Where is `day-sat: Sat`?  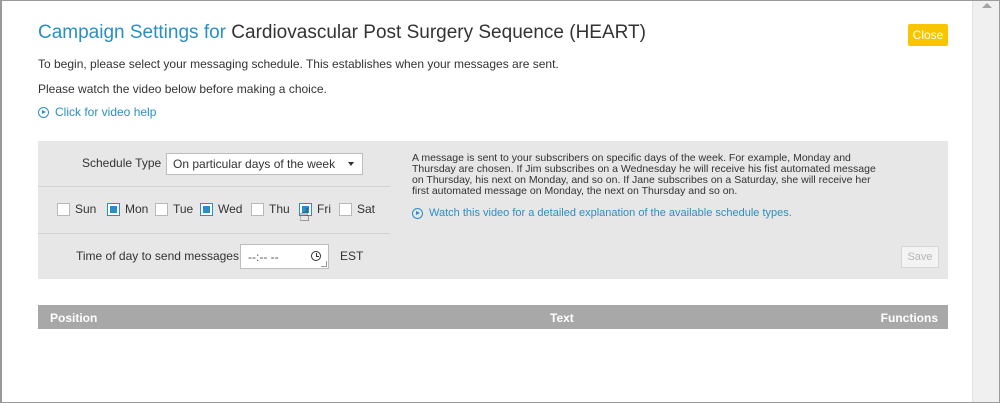
day-sat: Sat is located at coordinates (357, 209).